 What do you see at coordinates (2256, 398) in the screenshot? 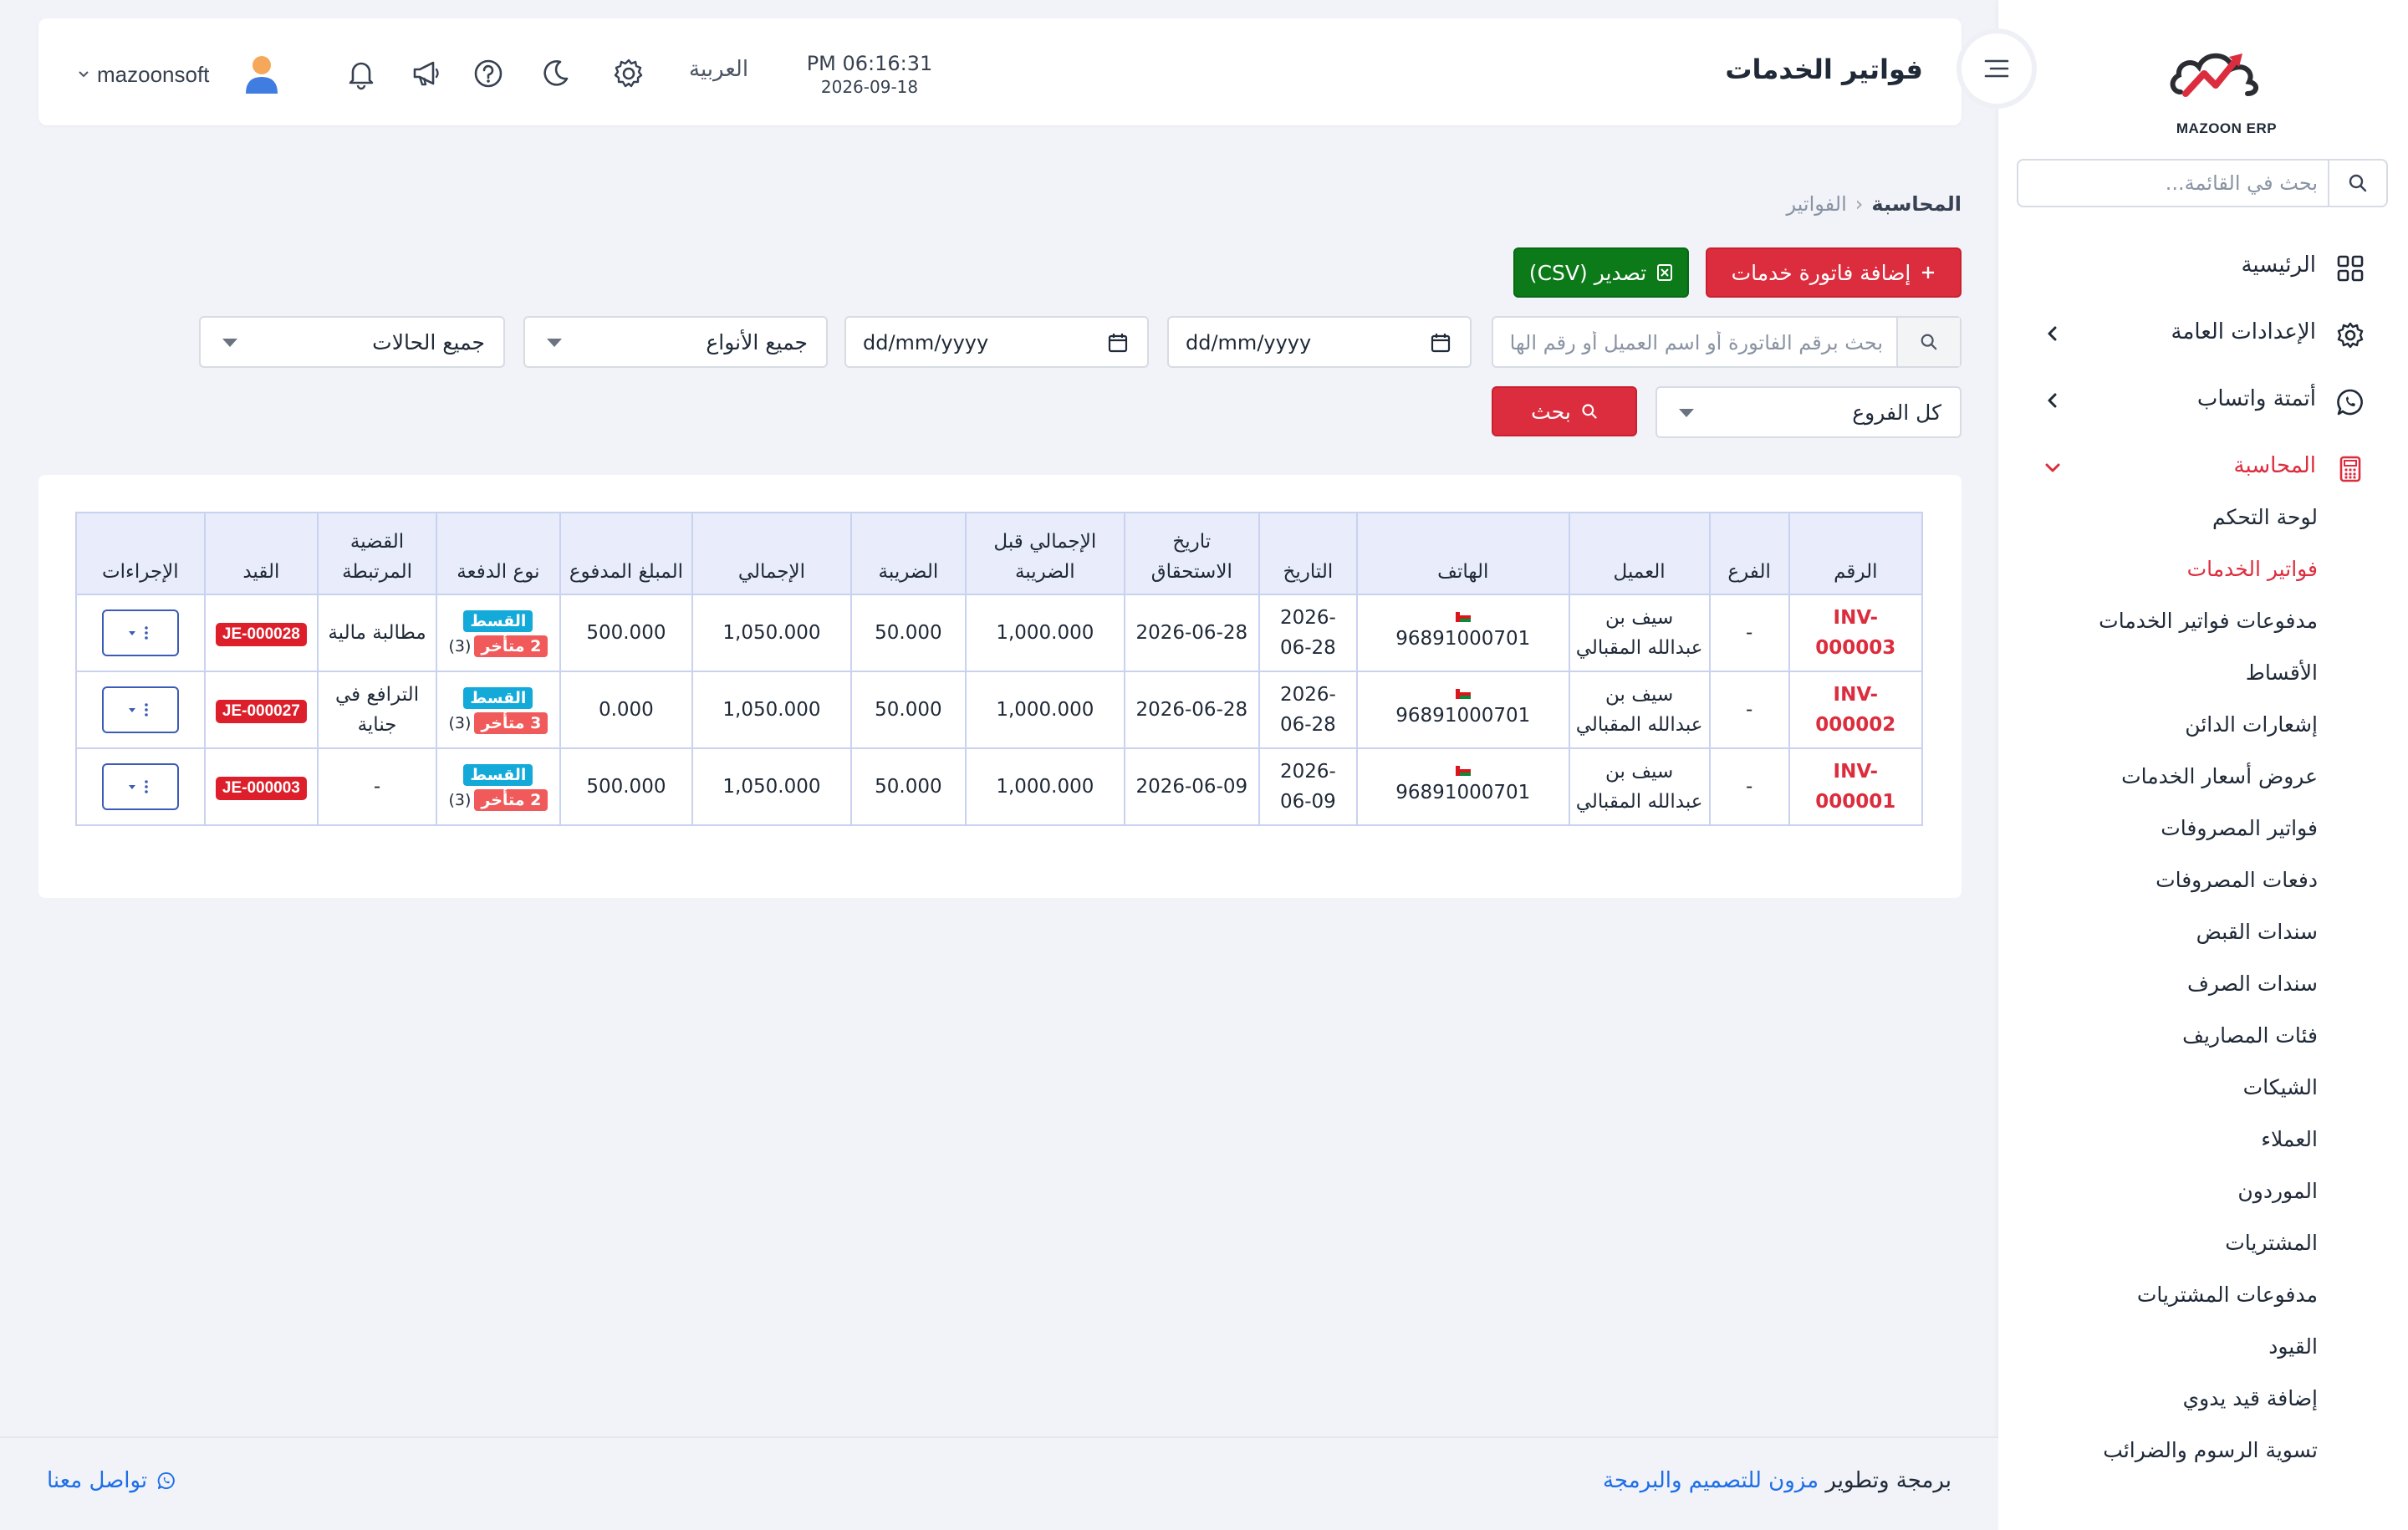
I see `sidebar-item-label: أتمتة واتساب` at bounding box center [2256, 398].